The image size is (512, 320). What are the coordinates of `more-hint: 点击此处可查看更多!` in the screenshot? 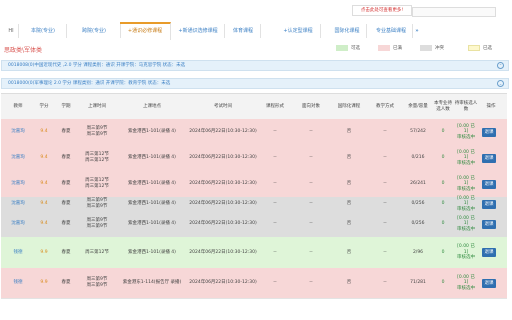 It's located at (382, 10).